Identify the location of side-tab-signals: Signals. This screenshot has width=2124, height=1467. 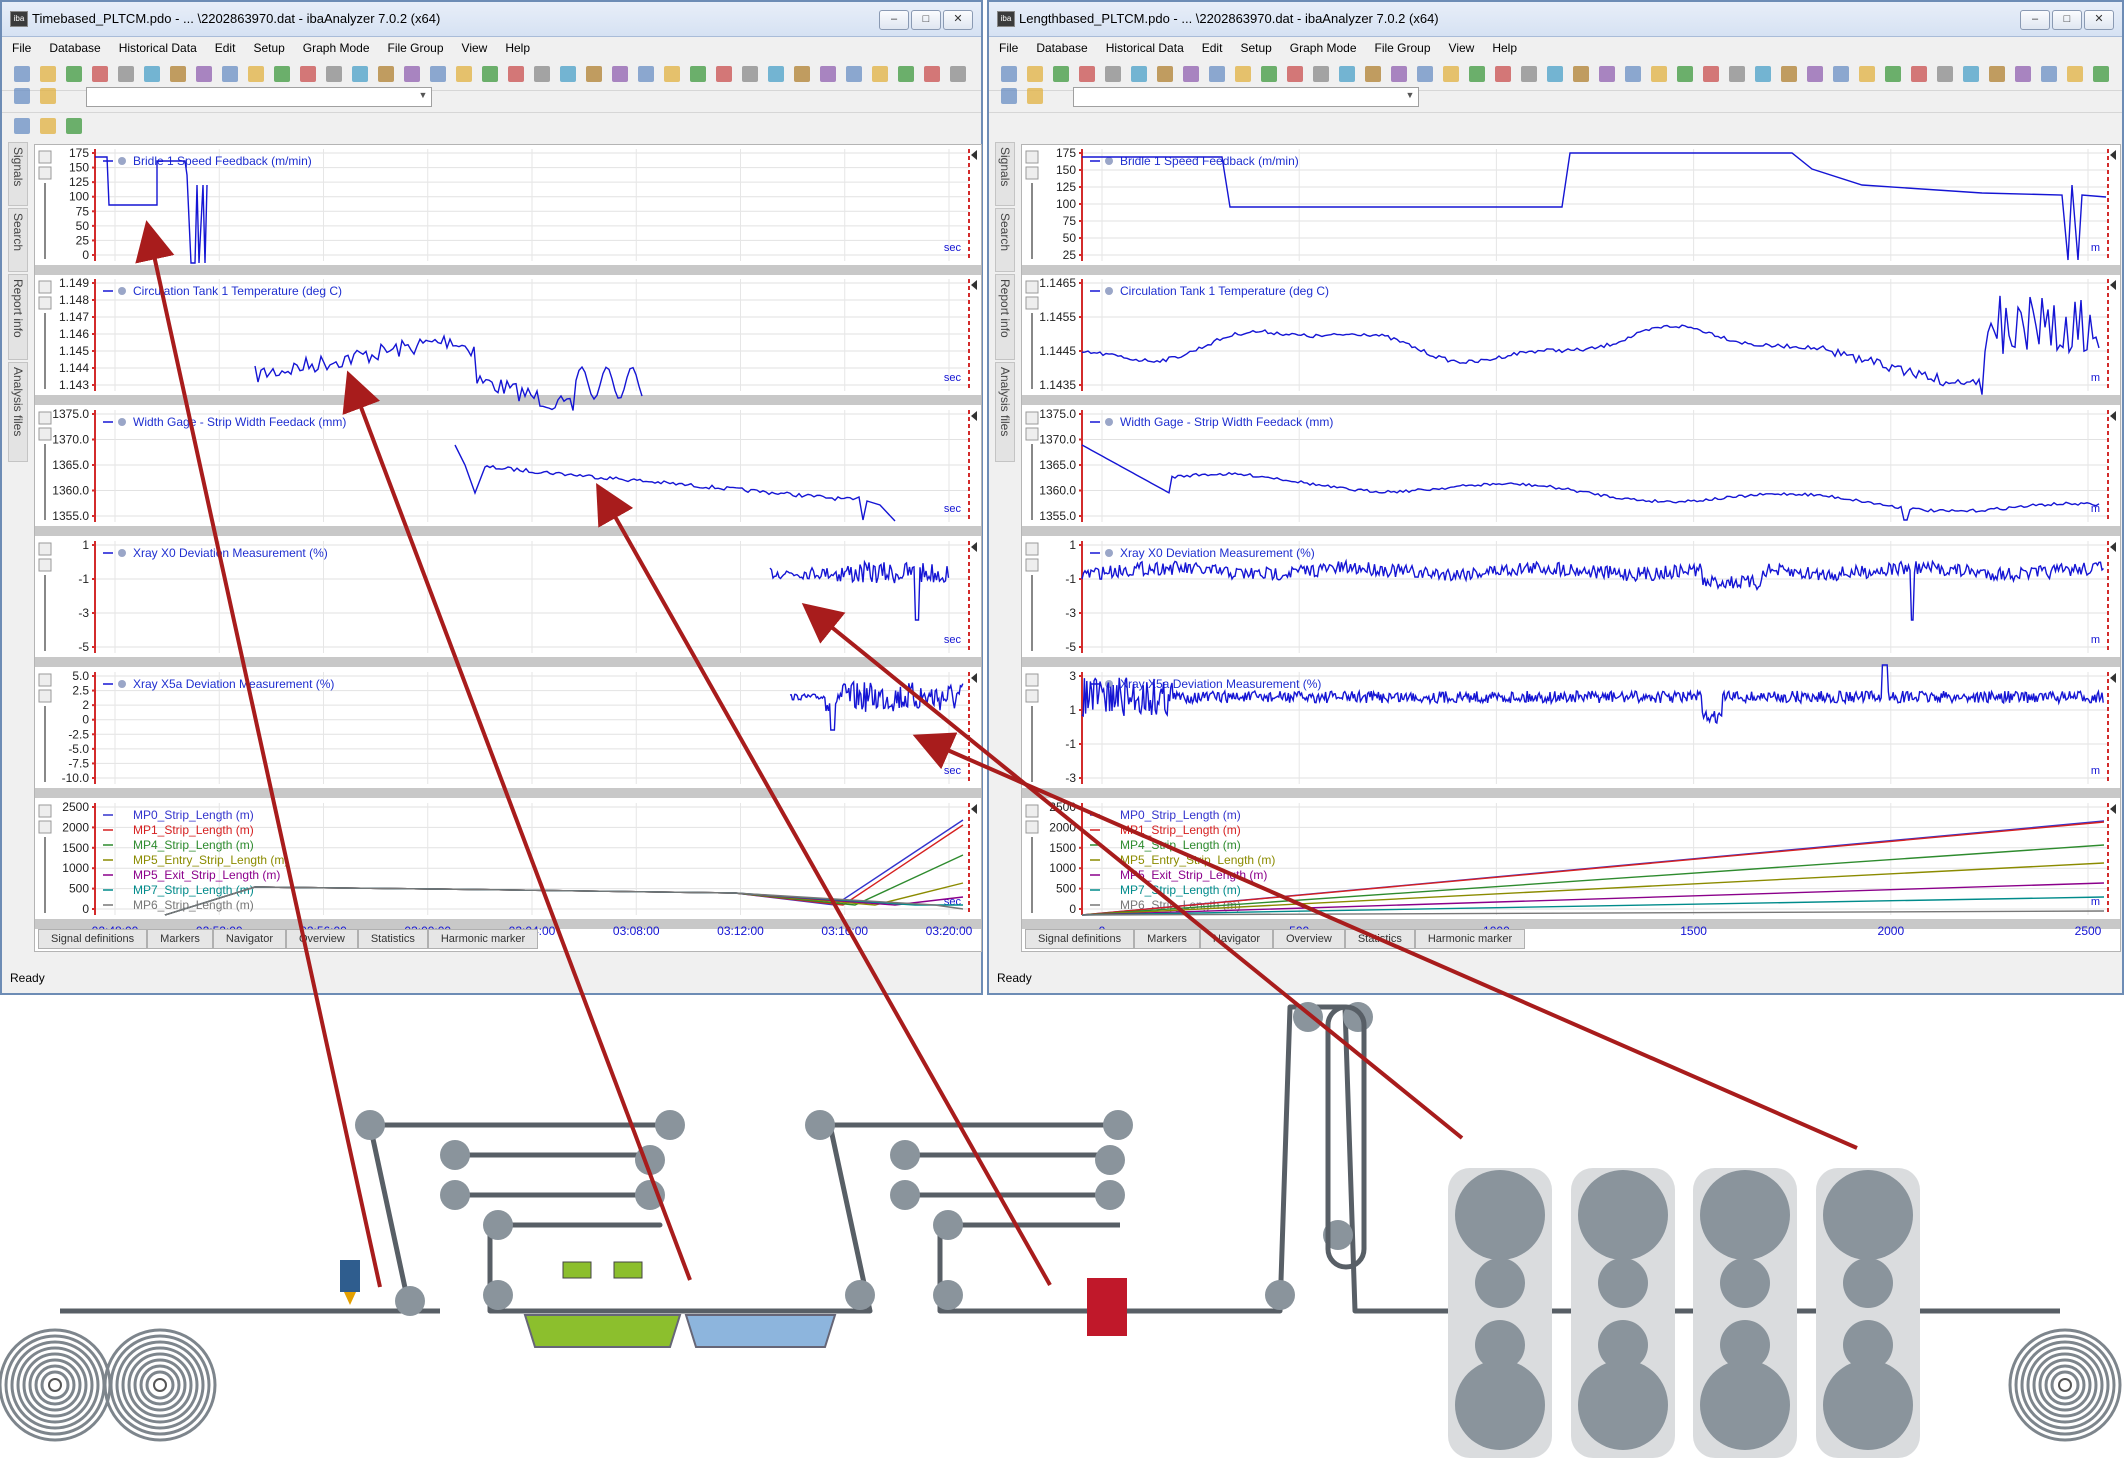
(1005, 174).